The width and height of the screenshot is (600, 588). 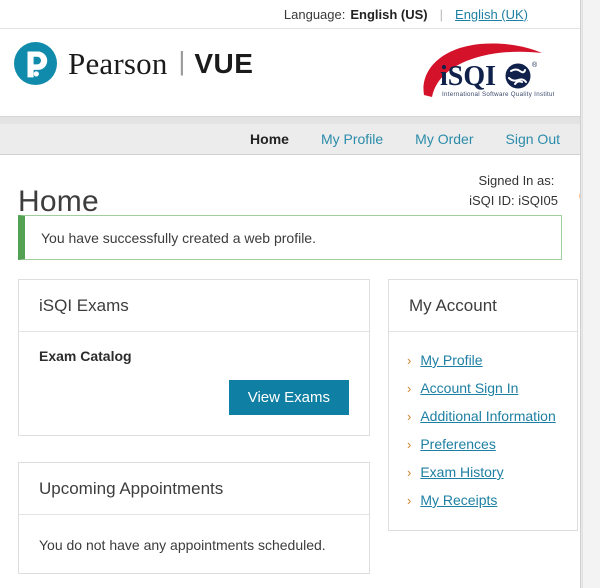 What do you see at coordinates (498, 94) in the screenshot?
I see `isqi-tagline: International Software Quality Institute` at bounding box center [498, 94].